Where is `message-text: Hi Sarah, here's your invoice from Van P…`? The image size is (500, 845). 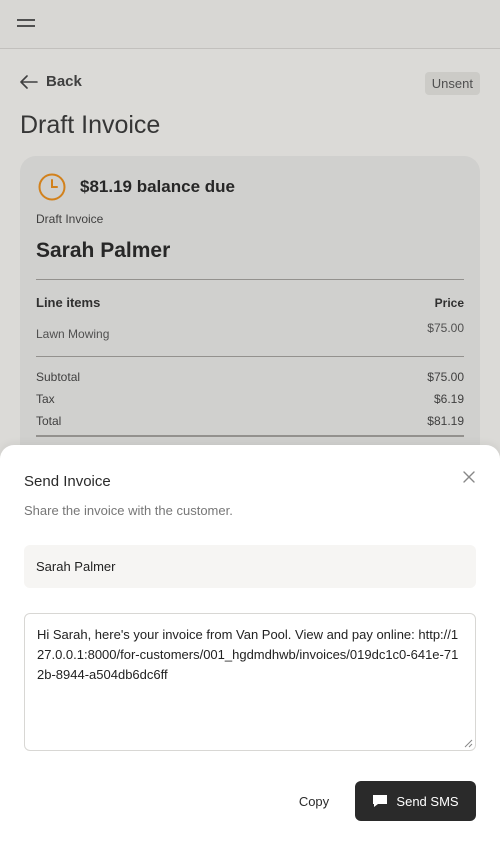 message-text: Hi Sarah, here's your invoice from Van P… is located at coordinates (248, 654).